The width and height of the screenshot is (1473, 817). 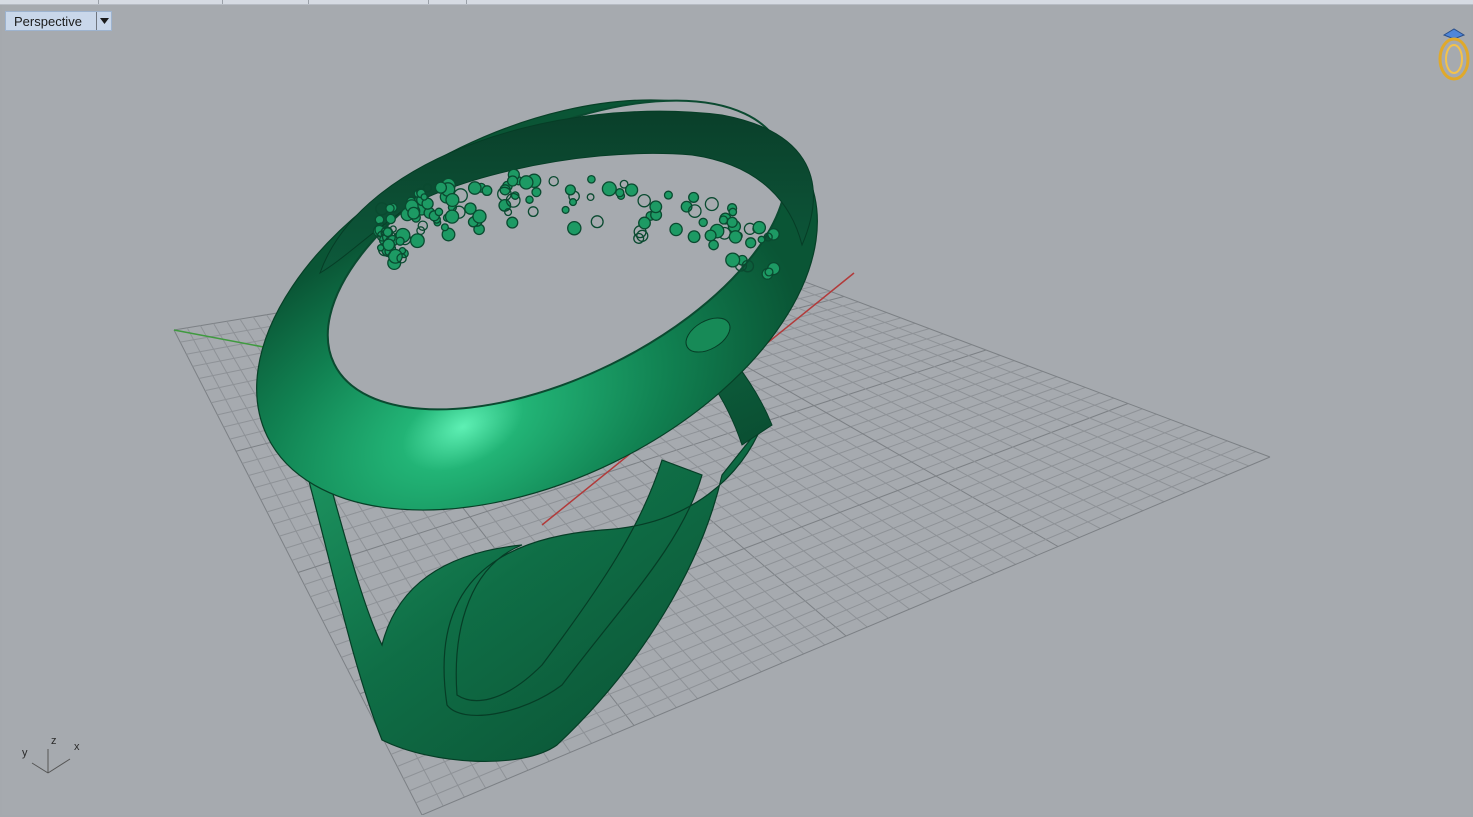 What do you see at coordinates (103, 21) in the screenshot?
I see `dropdown-arrow-icon` at bounding box center [103, 21].